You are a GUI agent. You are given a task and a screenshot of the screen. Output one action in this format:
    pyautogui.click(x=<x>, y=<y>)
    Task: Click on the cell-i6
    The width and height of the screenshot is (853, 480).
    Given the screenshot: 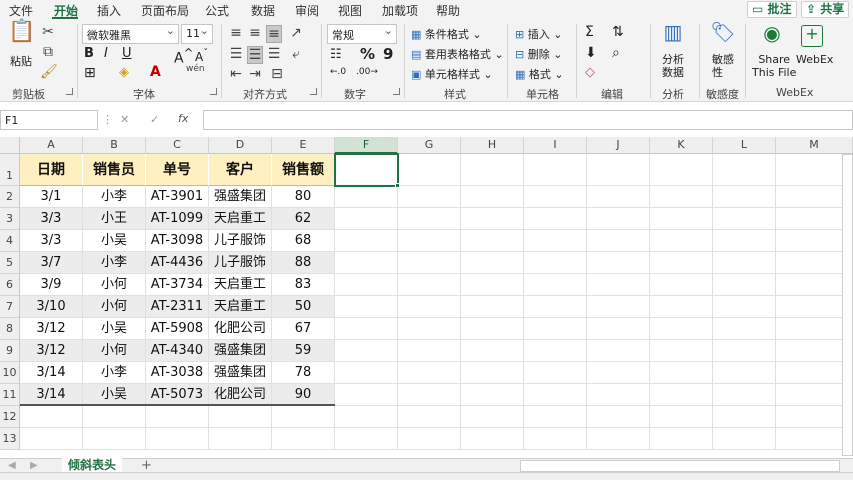 What is the action you would take?
    pyautogui.click(x=555, y=285)
    